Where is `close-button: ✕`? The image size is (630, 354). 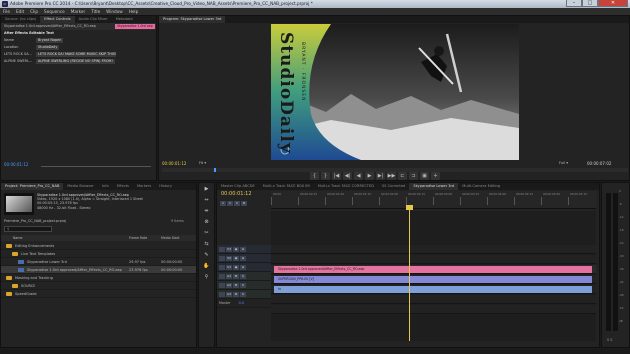 close-button: ✕ is located at coordinates (613, 3).